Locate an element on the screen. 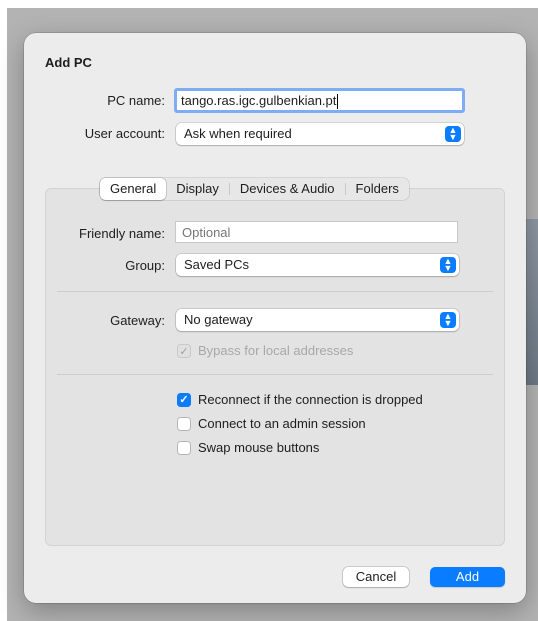  admin-session-checkbox is located at coordinates (184, 424).